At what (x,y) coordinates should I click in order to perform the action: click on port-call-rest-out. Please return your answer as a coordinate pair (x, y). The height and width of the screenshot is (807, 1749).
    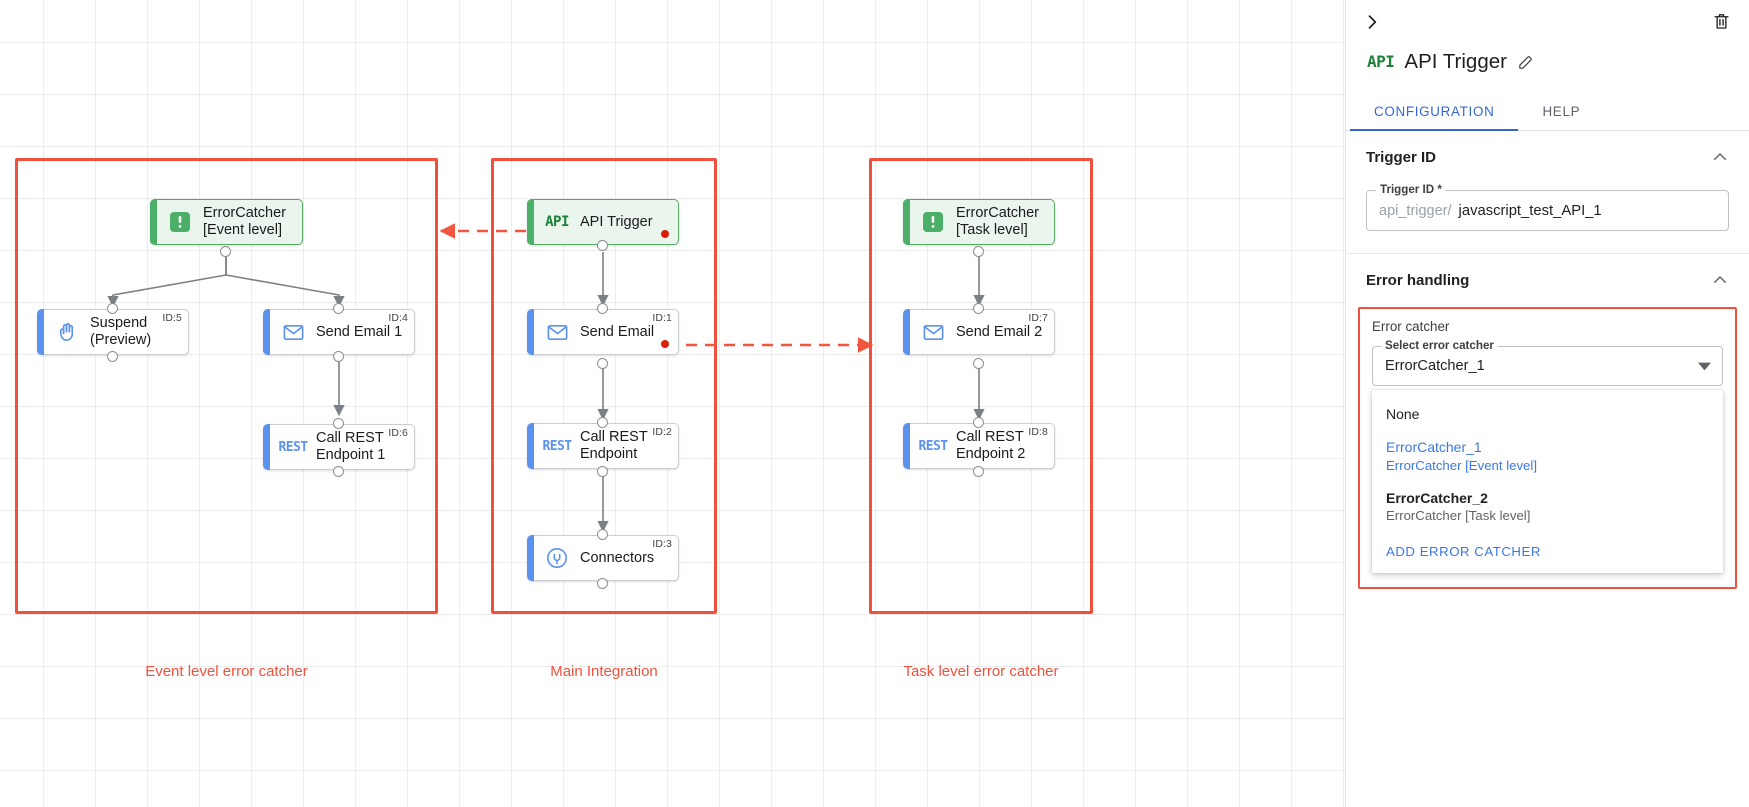
    Looking at the image, I should click on (602, 471).